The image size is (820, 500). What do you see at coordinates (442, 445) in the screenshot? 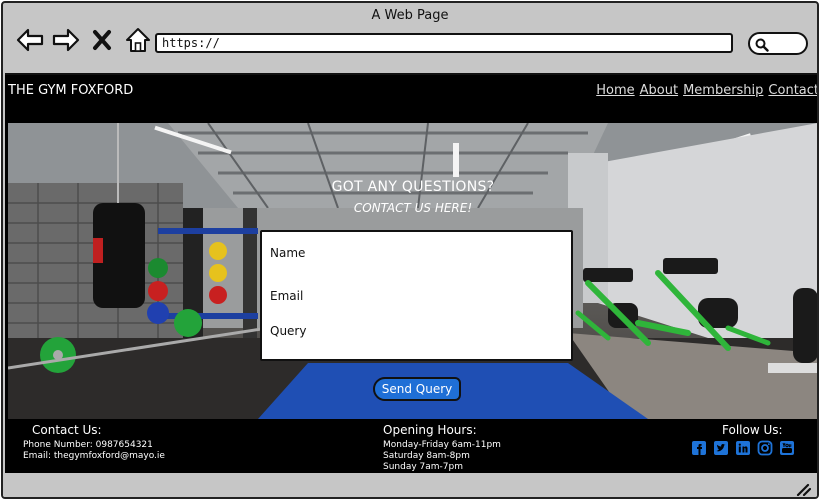
I see `hours-weekday: Monday-Friday 6am-11pm` at bounding box center [442, 445].